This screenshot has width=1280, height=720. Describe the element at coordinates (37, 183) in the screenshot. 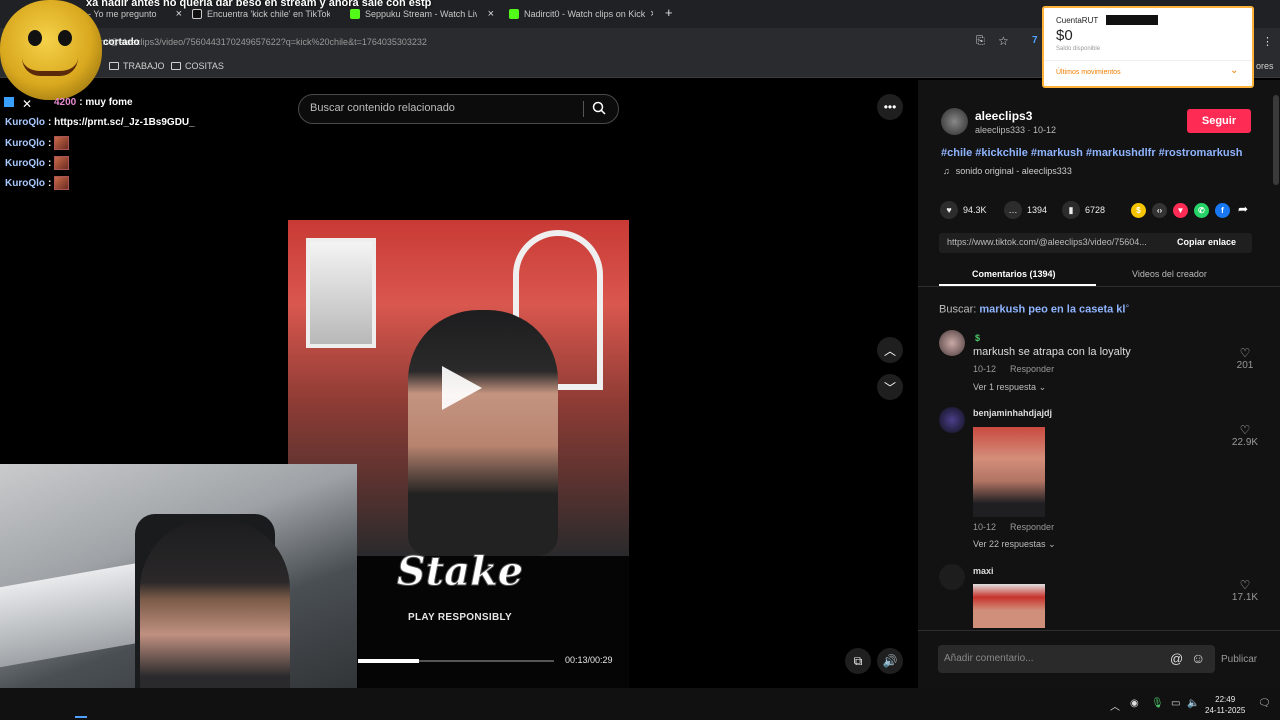

I see `chat-message: KuroQlo :` at that location.